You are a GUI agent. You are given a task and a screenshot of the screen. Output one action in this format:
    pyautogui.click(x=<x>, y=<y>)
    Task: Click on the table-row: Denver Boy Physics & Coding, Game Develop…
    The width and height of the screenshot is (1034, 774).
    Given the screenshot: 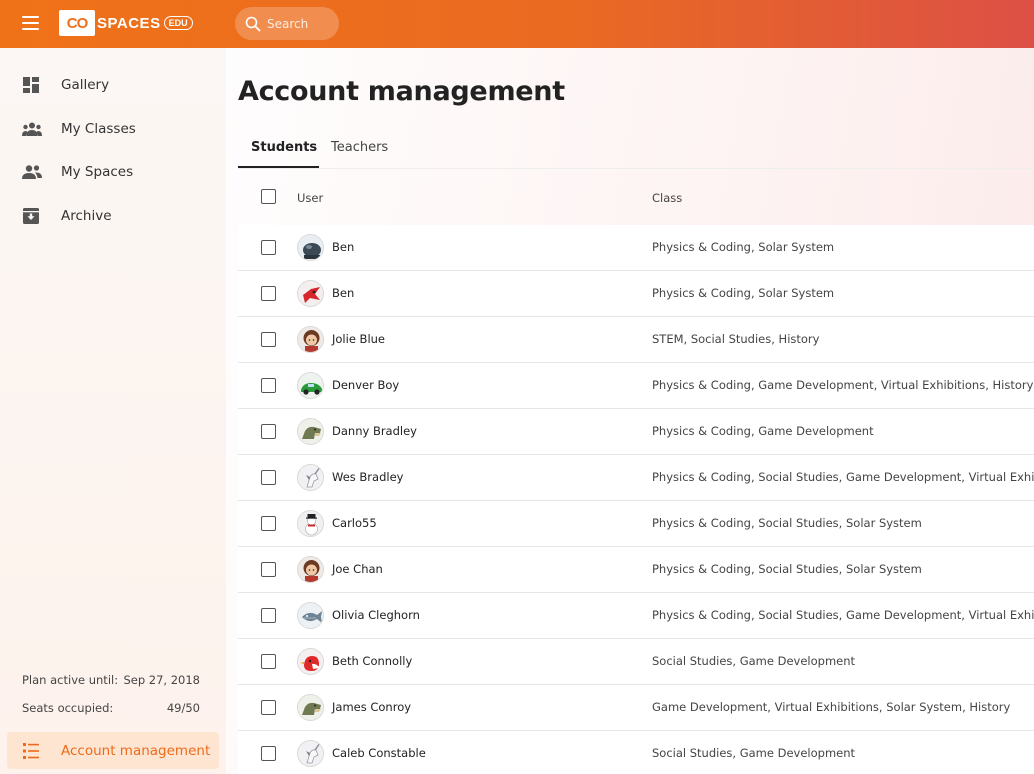 What is the action you would take?
    pyautogui.click(x=636, y=386)
    